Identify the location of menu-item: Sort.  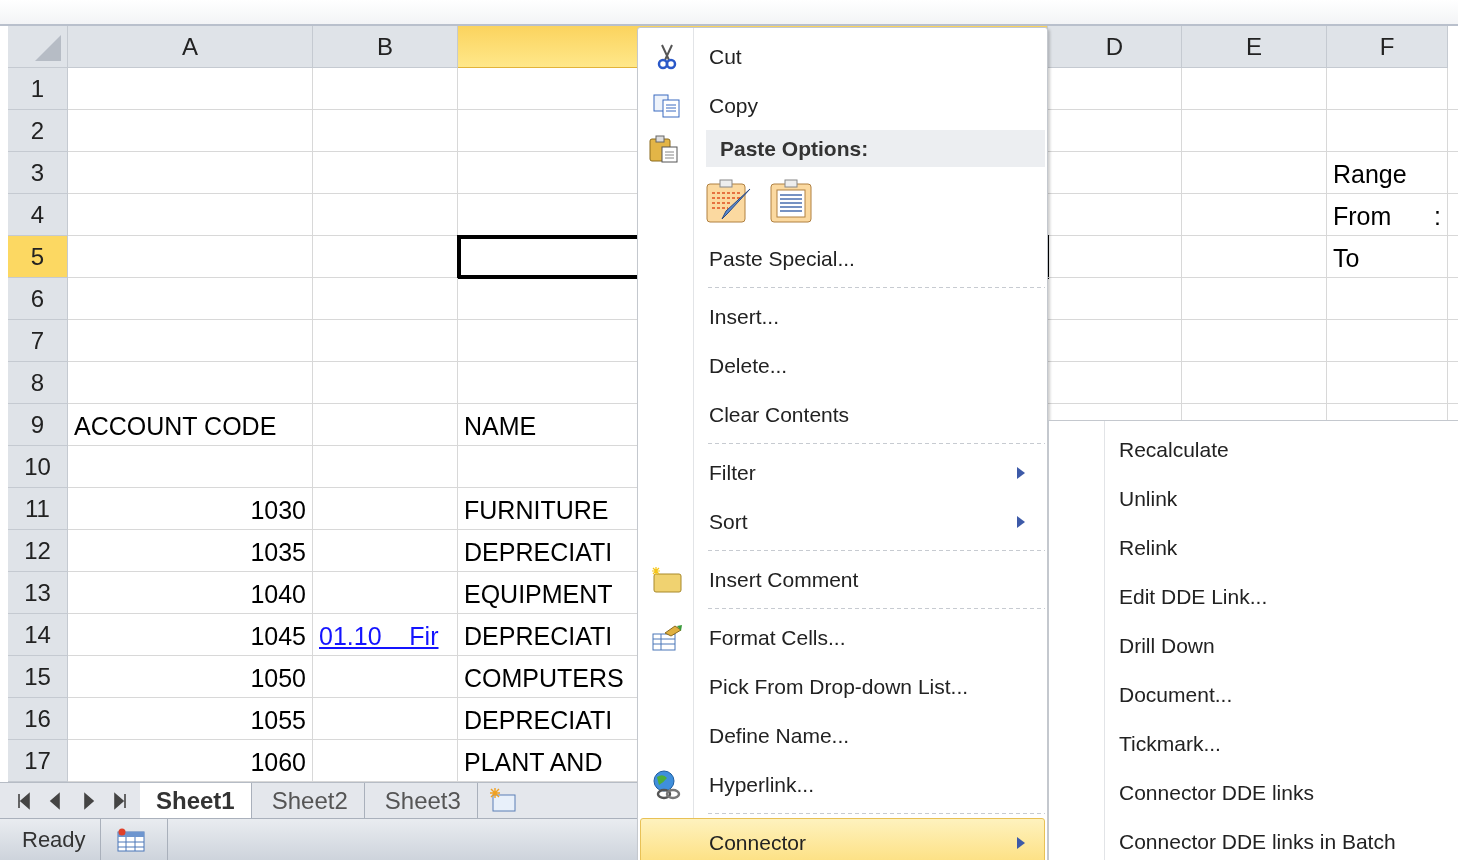
(842, 521).